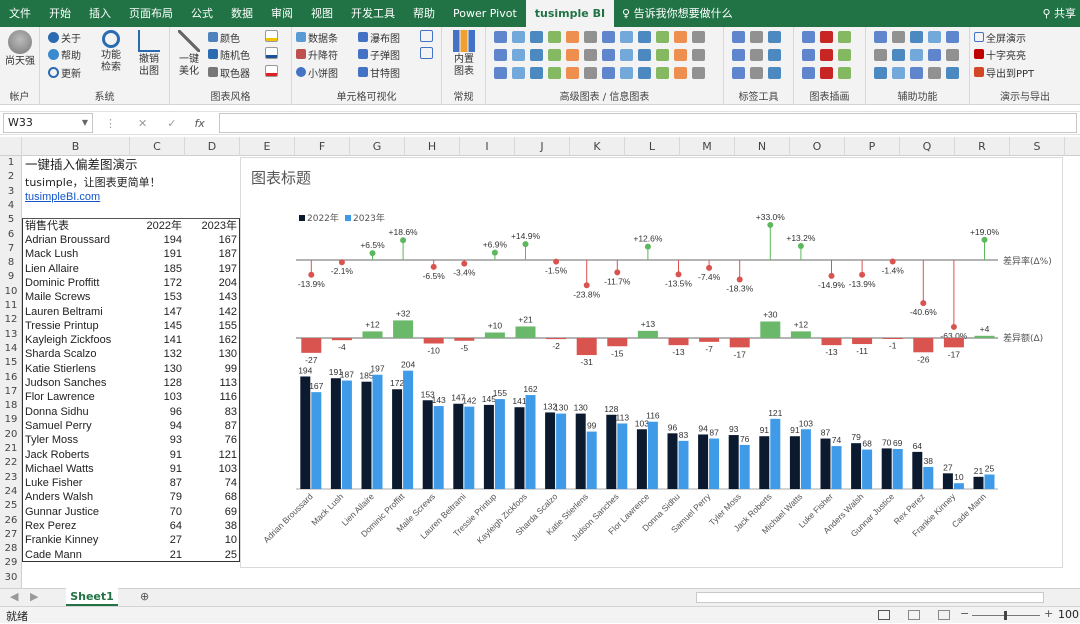  I want to click on column-header-C: C, so click(157, 146).